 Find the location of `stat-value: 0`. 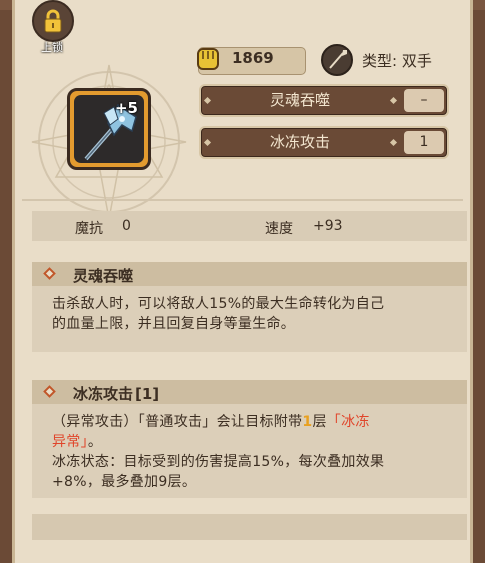

stat-value: 0 is located at coordinates (126, 226).